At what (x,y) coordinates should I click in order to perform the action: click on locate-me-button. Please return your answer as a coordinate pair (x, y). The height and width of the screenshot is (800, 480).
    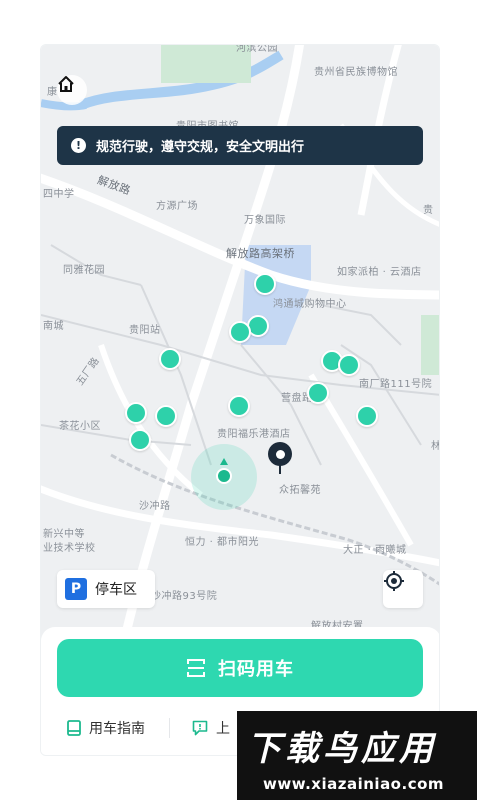
    Looking at the image, I should click on (403, 589).